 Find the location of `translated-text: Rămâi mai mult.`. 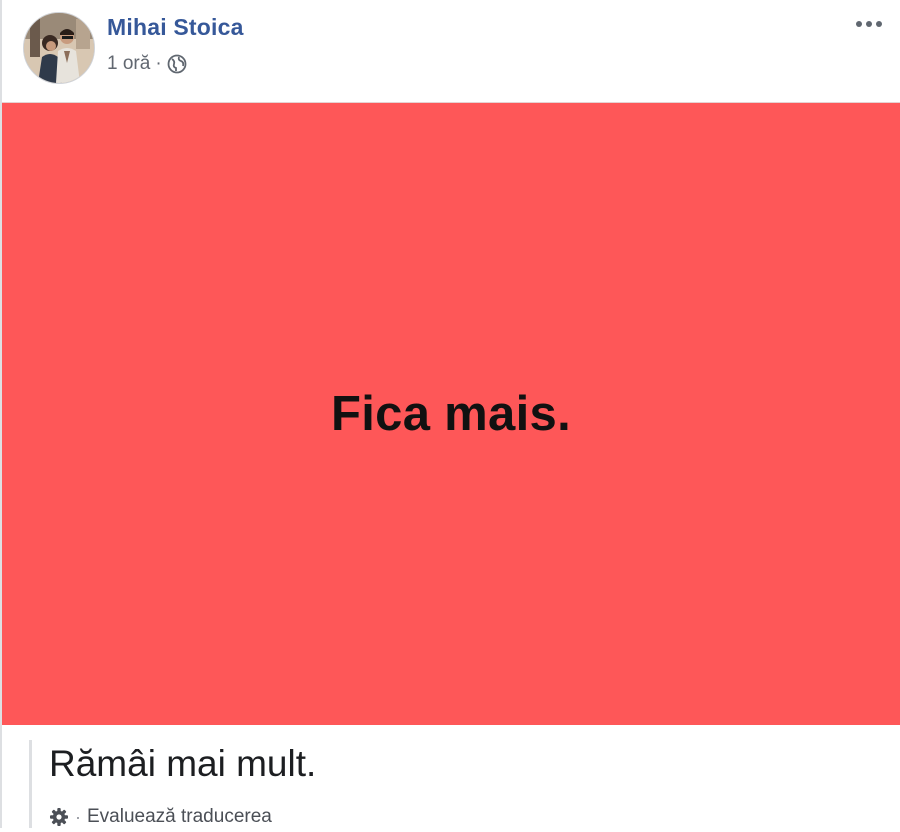

translated-text: Rămâi mai mult. is located at coordinates (183, 763).